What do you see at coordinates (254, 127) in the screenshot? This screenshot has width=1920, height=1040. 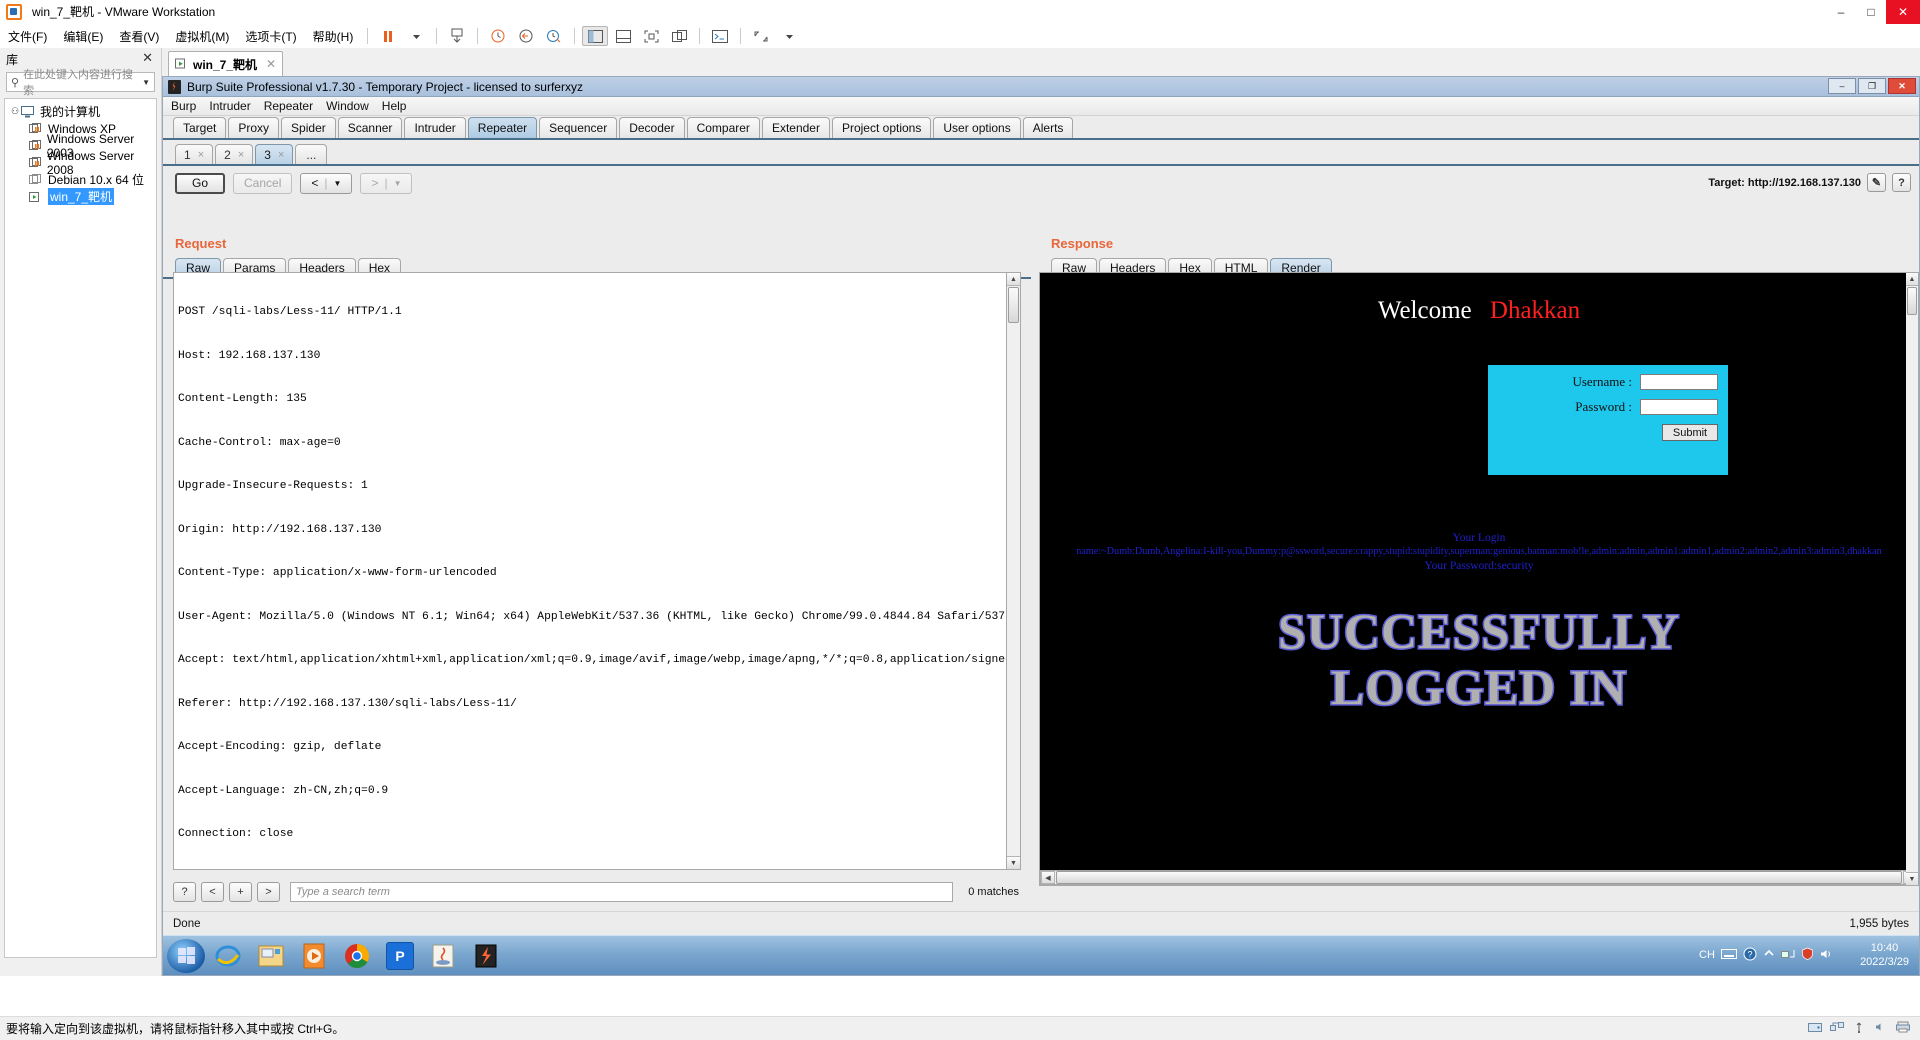 I see `tab-proxy: Proxy` at bounding box center [254, 127].